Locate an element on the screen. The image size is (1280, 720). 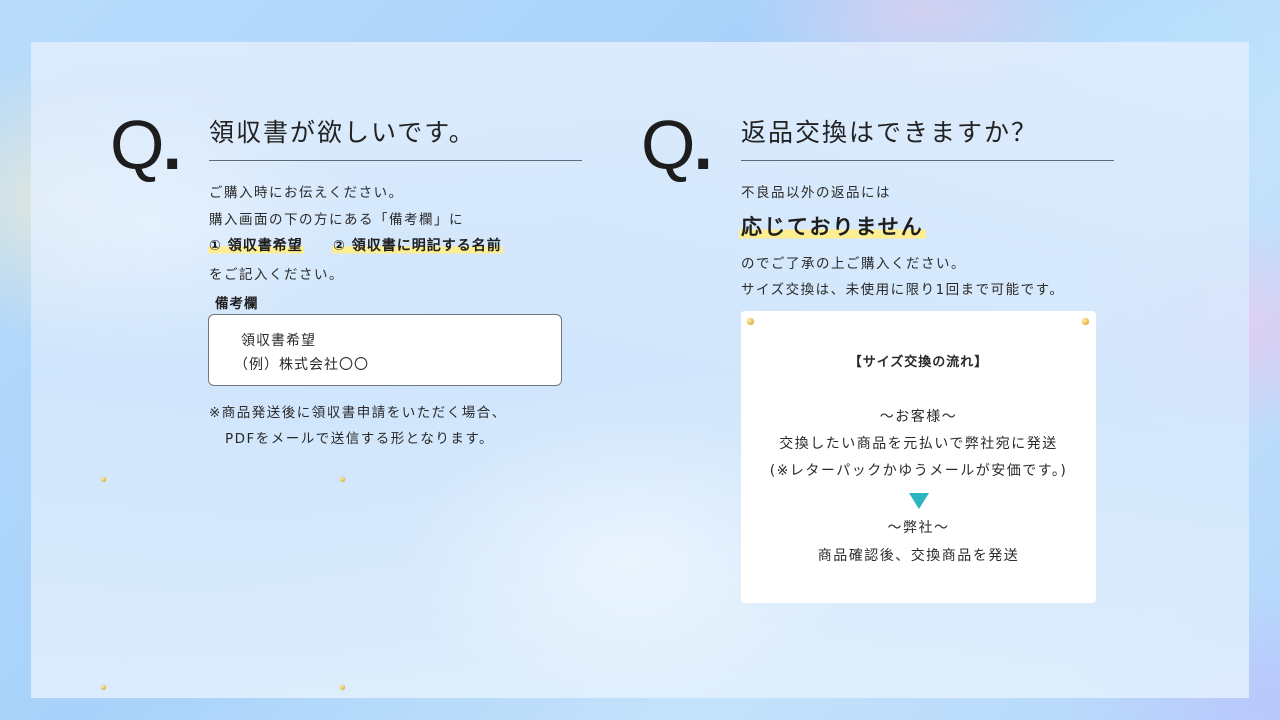
receipt-note-line-1: ※商品発送後に領収書申請をいただく場合、 is located at coordinates (358, 413).